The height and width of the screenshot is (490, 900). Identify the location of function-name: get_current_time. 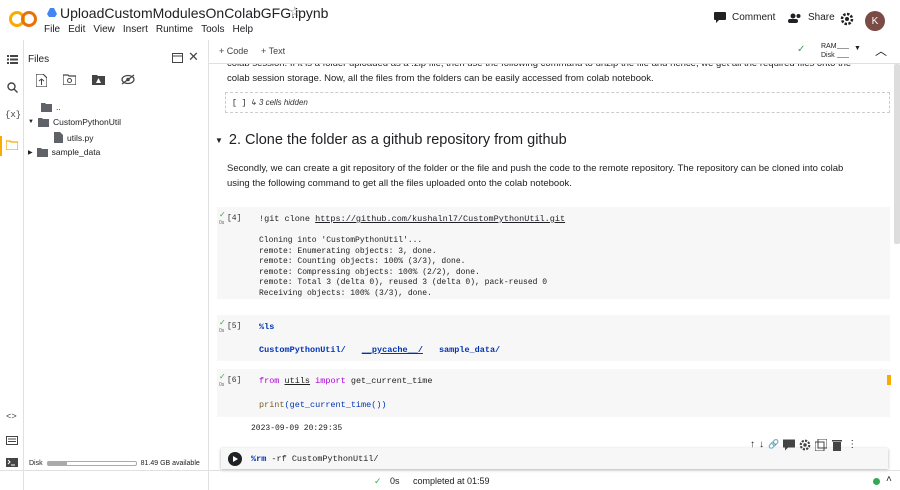
(391, 381).